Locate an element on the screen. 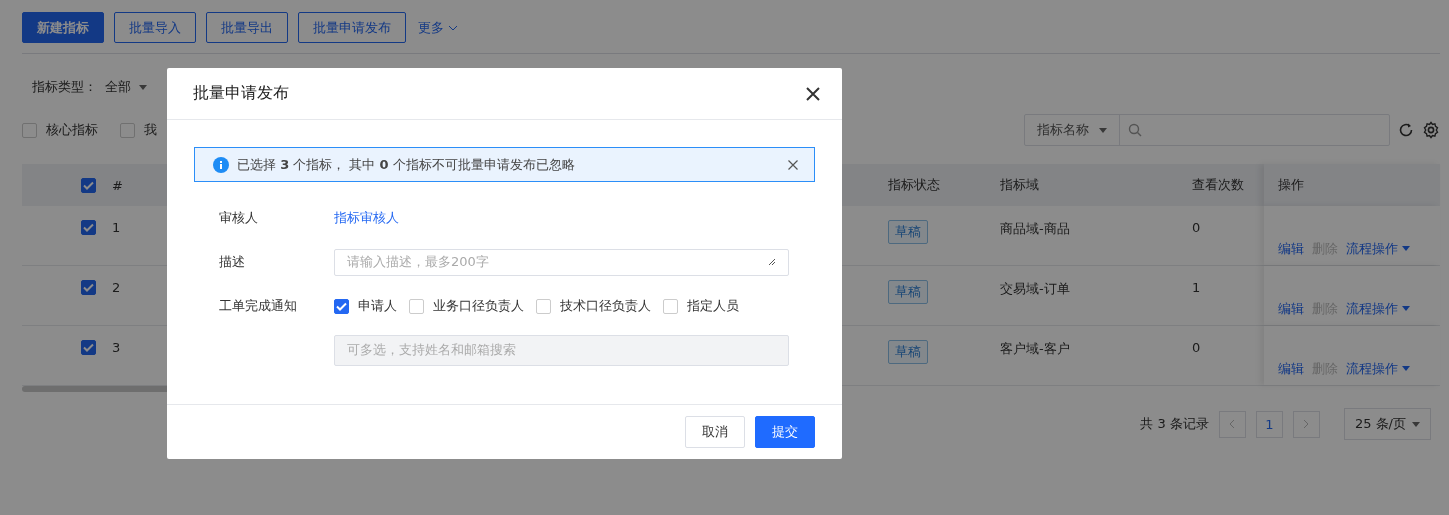 The height and width of the screenshot is (515, 1449). table-cell-text: 客户域-客户 is located at coordinates (1035, 349).